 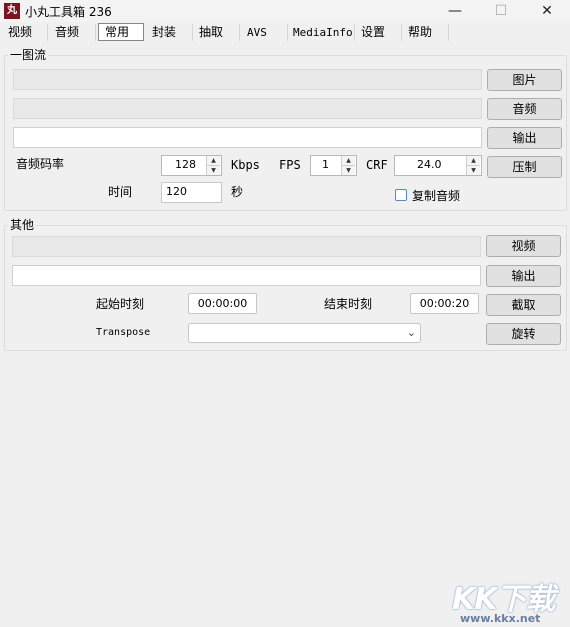 What do you see at coordinates (425, 32) in the screenshot?
I see `tab-help: 帮助` at bounding box center [425, 32].